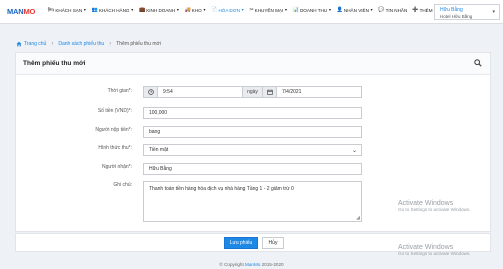 The width and height of the screenshot is (503, 269). I want to click on payer-label: Người nộp tiền*:, so click(113, 130).